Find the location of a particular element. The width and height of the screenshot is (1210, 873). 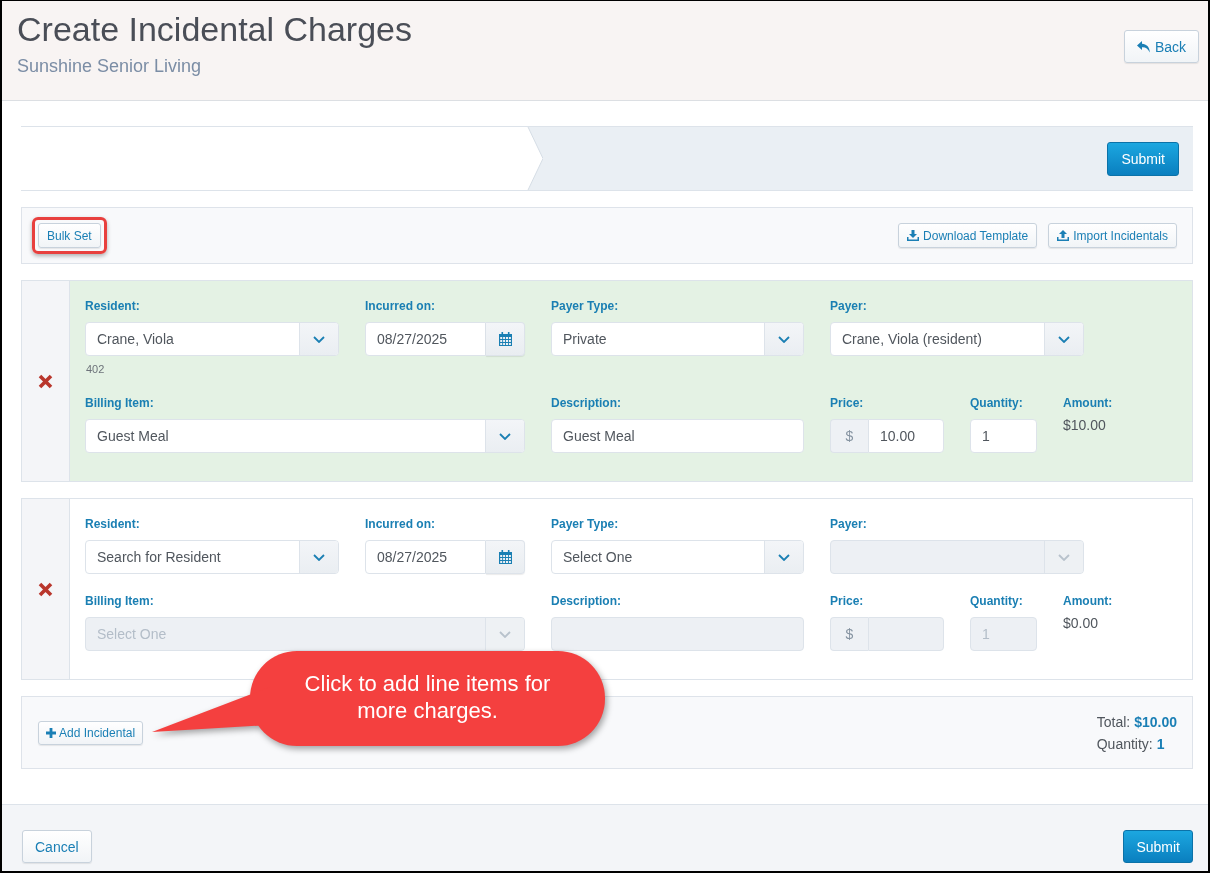

dropdown-field: Crane, Viola (resident) is located at coordinates (957, 339).